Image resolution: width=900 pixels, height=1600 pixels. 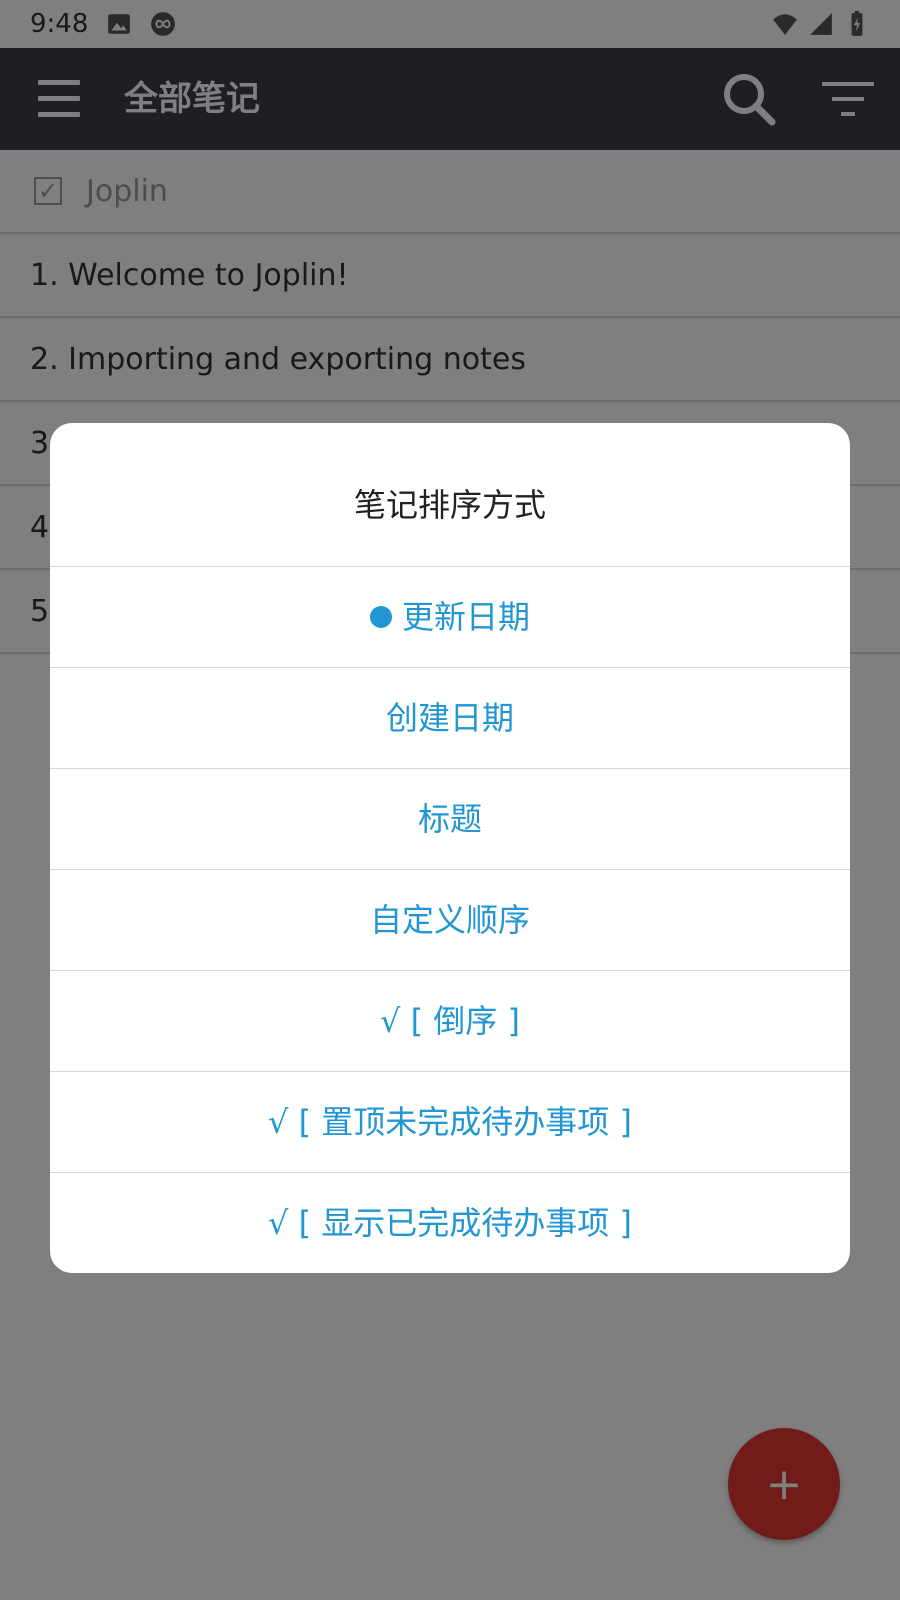 I want to click on sort-option-pin-uncompleted-todos: √ [ 置顶未完成待办事项 ], so click(x=450, y=1122).